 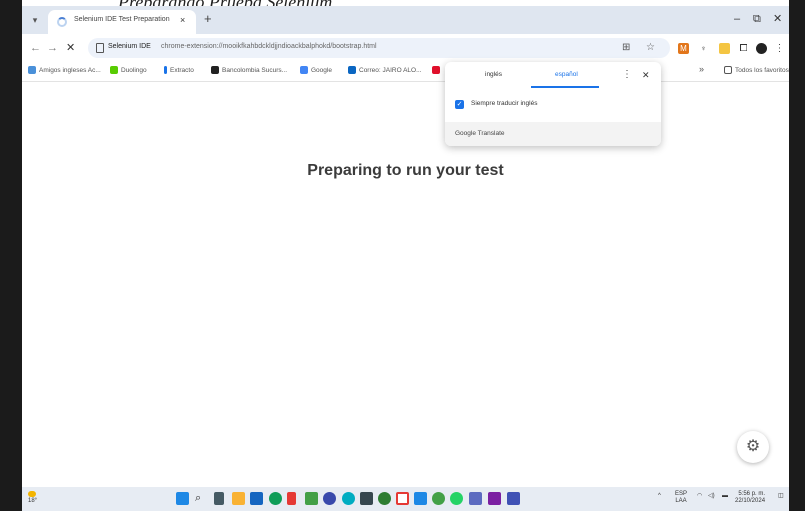 I want to click on forward-arrow-icon: →, so click(x=52, y=48).